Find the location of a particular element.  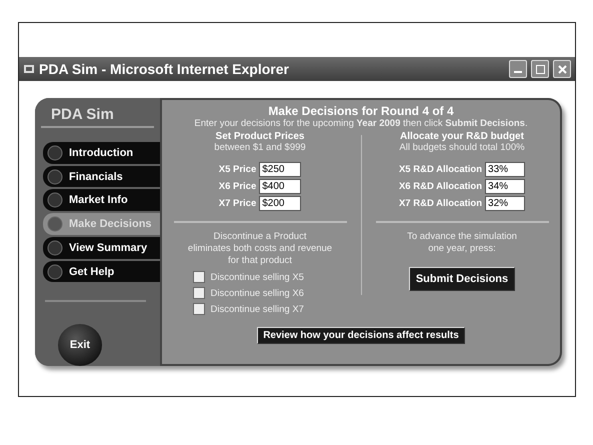

price-label: X7 Price is located at coordinates (237, 203).